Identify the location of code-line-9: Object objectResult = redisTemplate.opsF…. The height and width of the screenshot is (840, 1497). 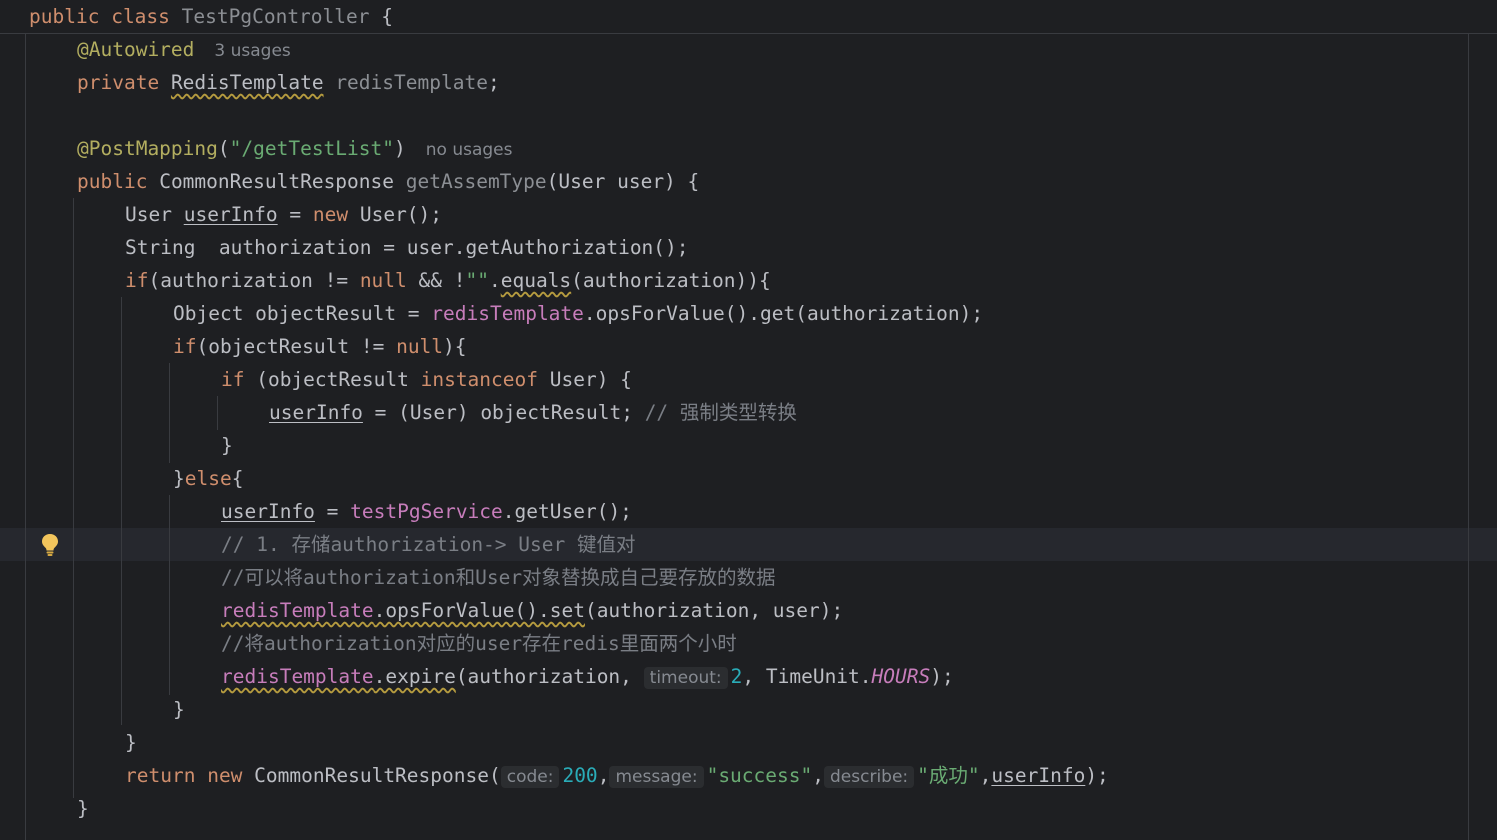
(578, 313).